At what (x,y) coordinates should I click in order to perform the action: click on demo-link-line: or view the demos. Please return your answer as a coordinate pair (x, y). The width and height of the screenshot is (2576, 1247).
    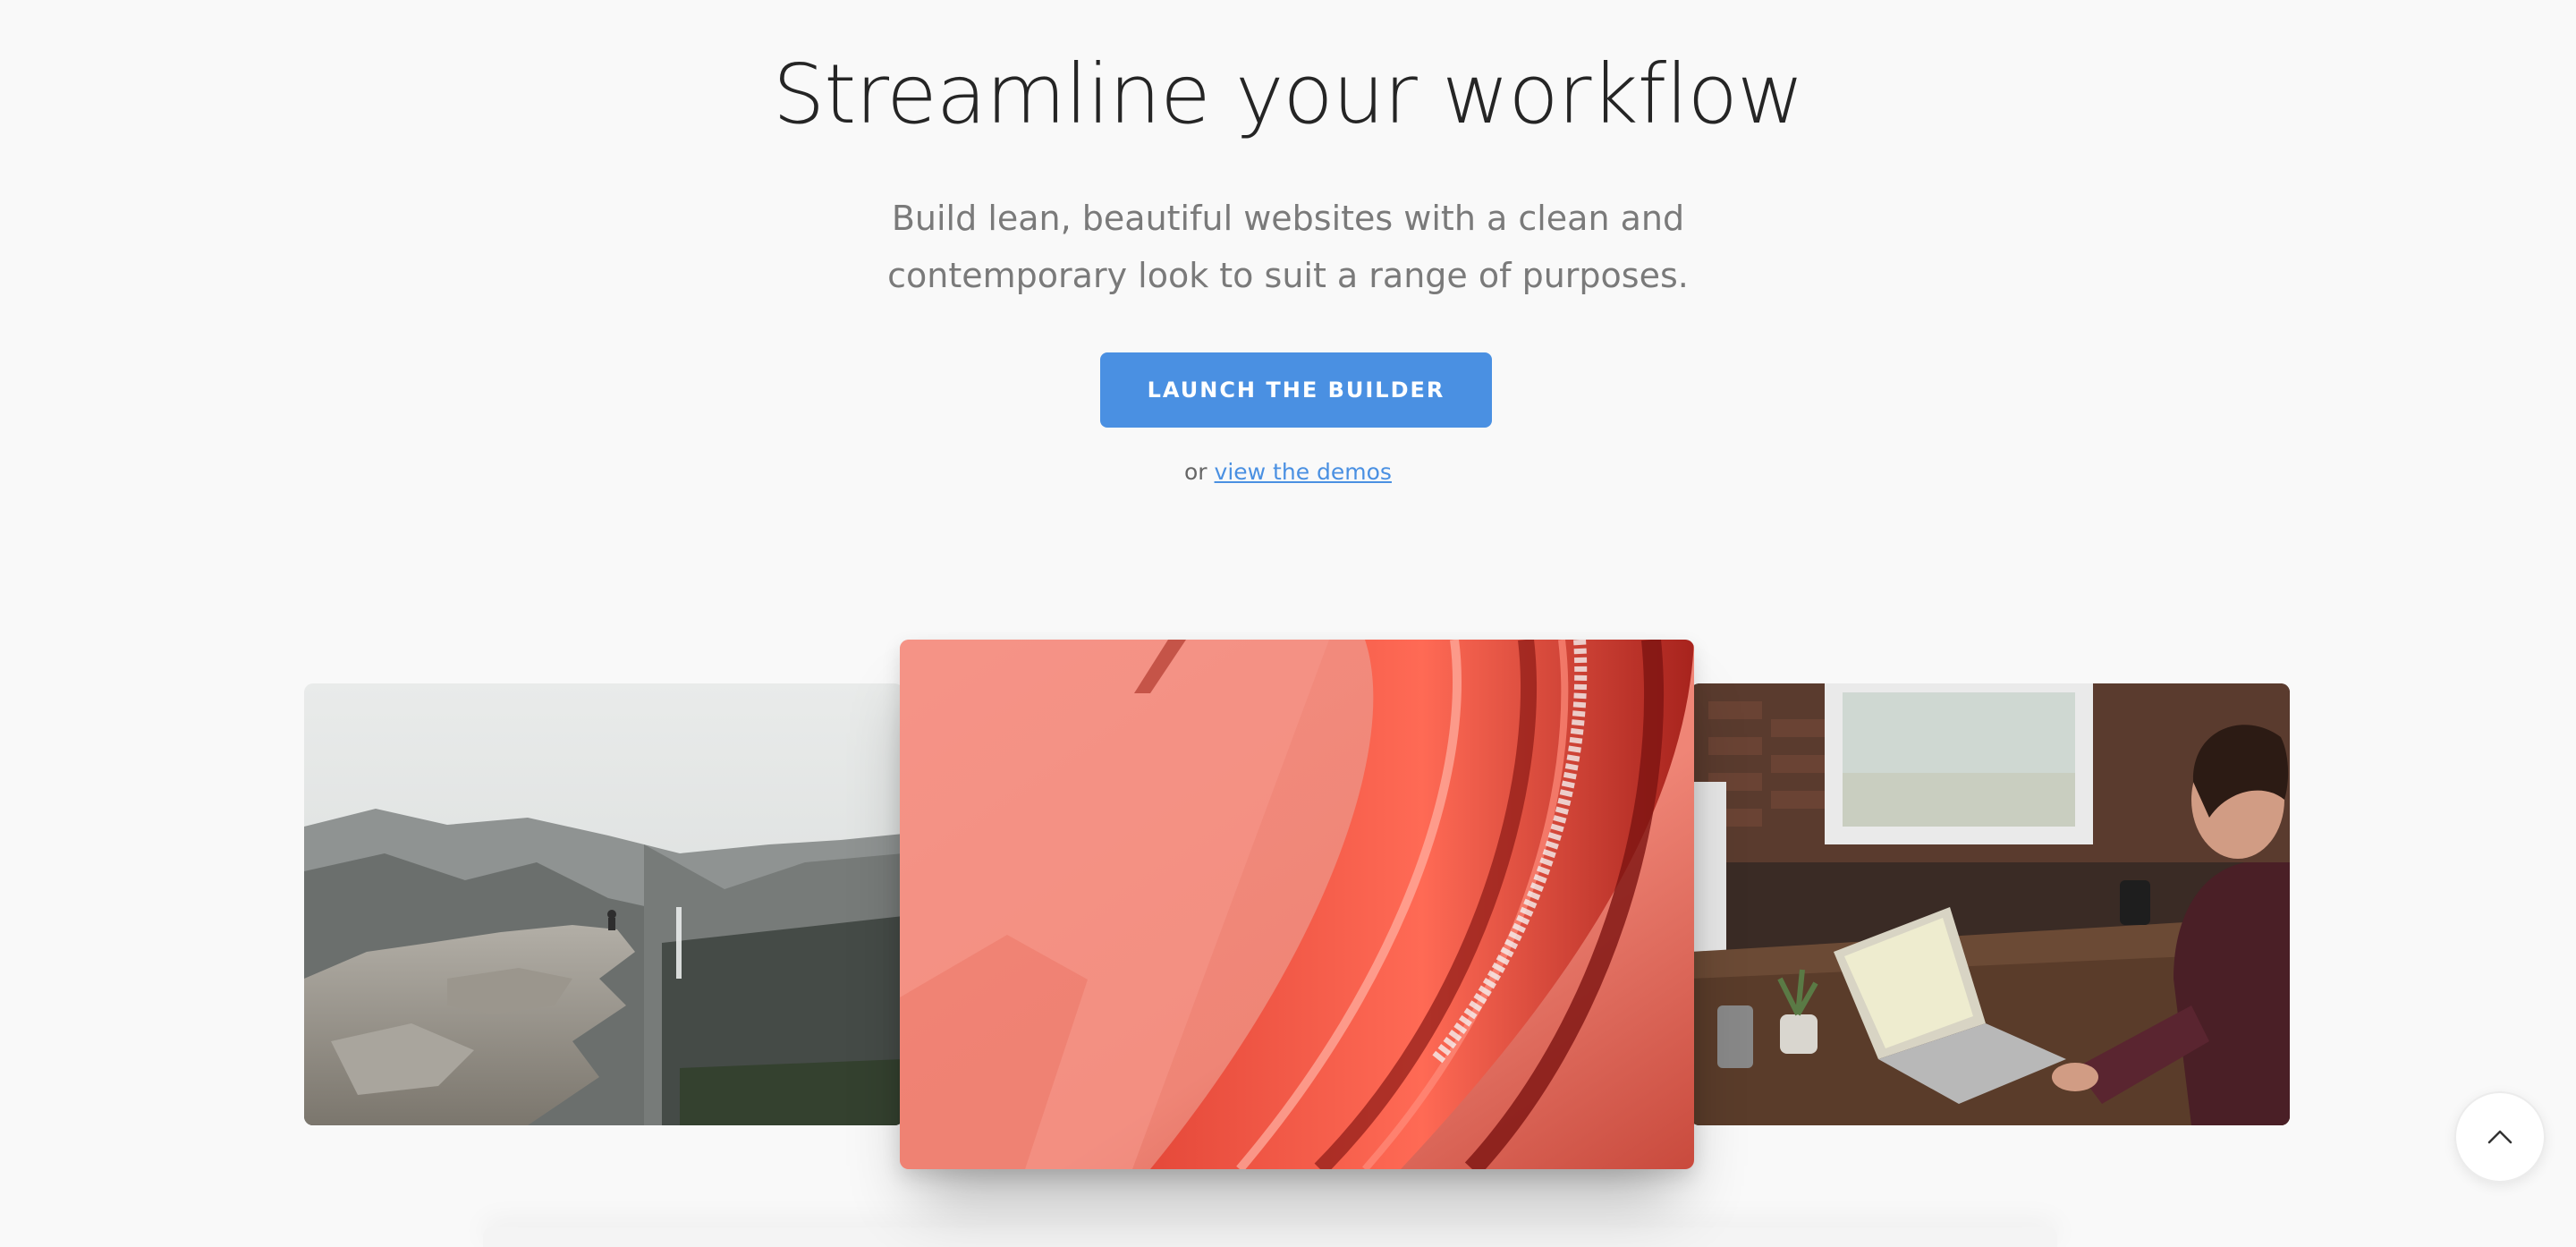
    Looking at the image, I should click on (1288, 472).